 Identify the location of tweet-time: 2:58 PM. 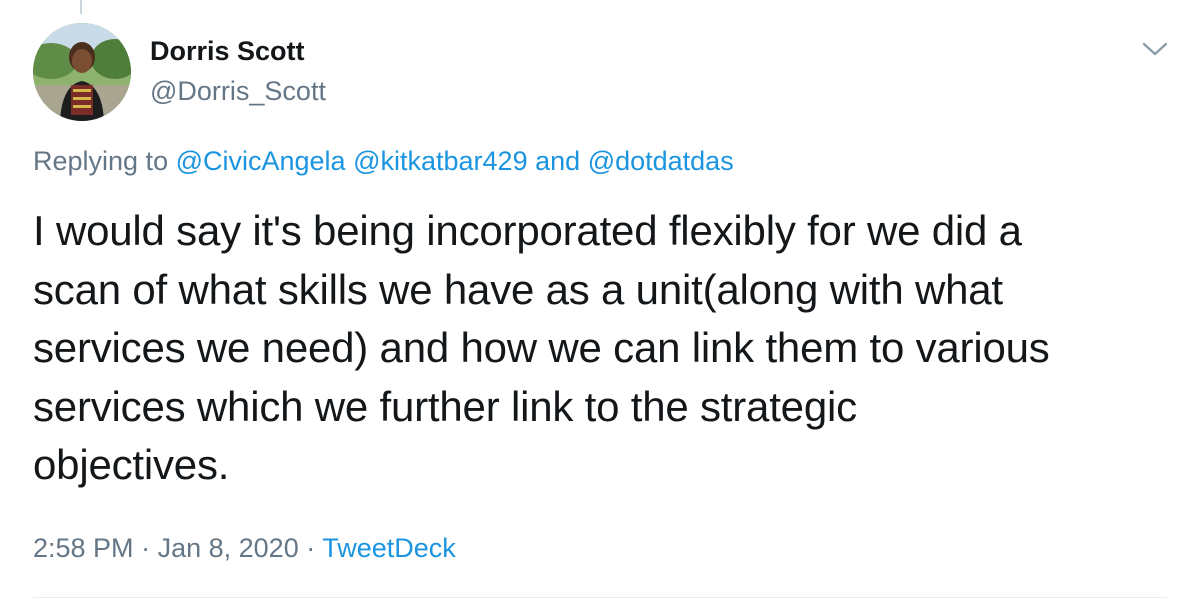
(83, 548).